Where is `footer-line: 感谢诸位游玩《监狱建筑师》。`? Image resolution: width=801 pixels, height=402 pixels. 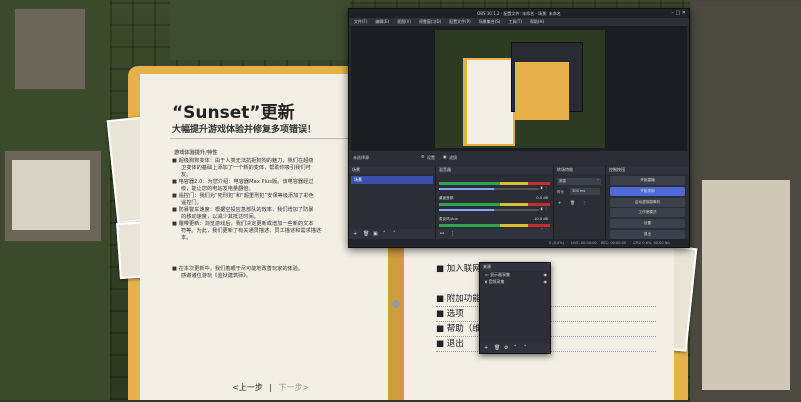 footer-line: 感谢诸位游玩《监狱建筑师》。 is located at coordinates (216, 276).